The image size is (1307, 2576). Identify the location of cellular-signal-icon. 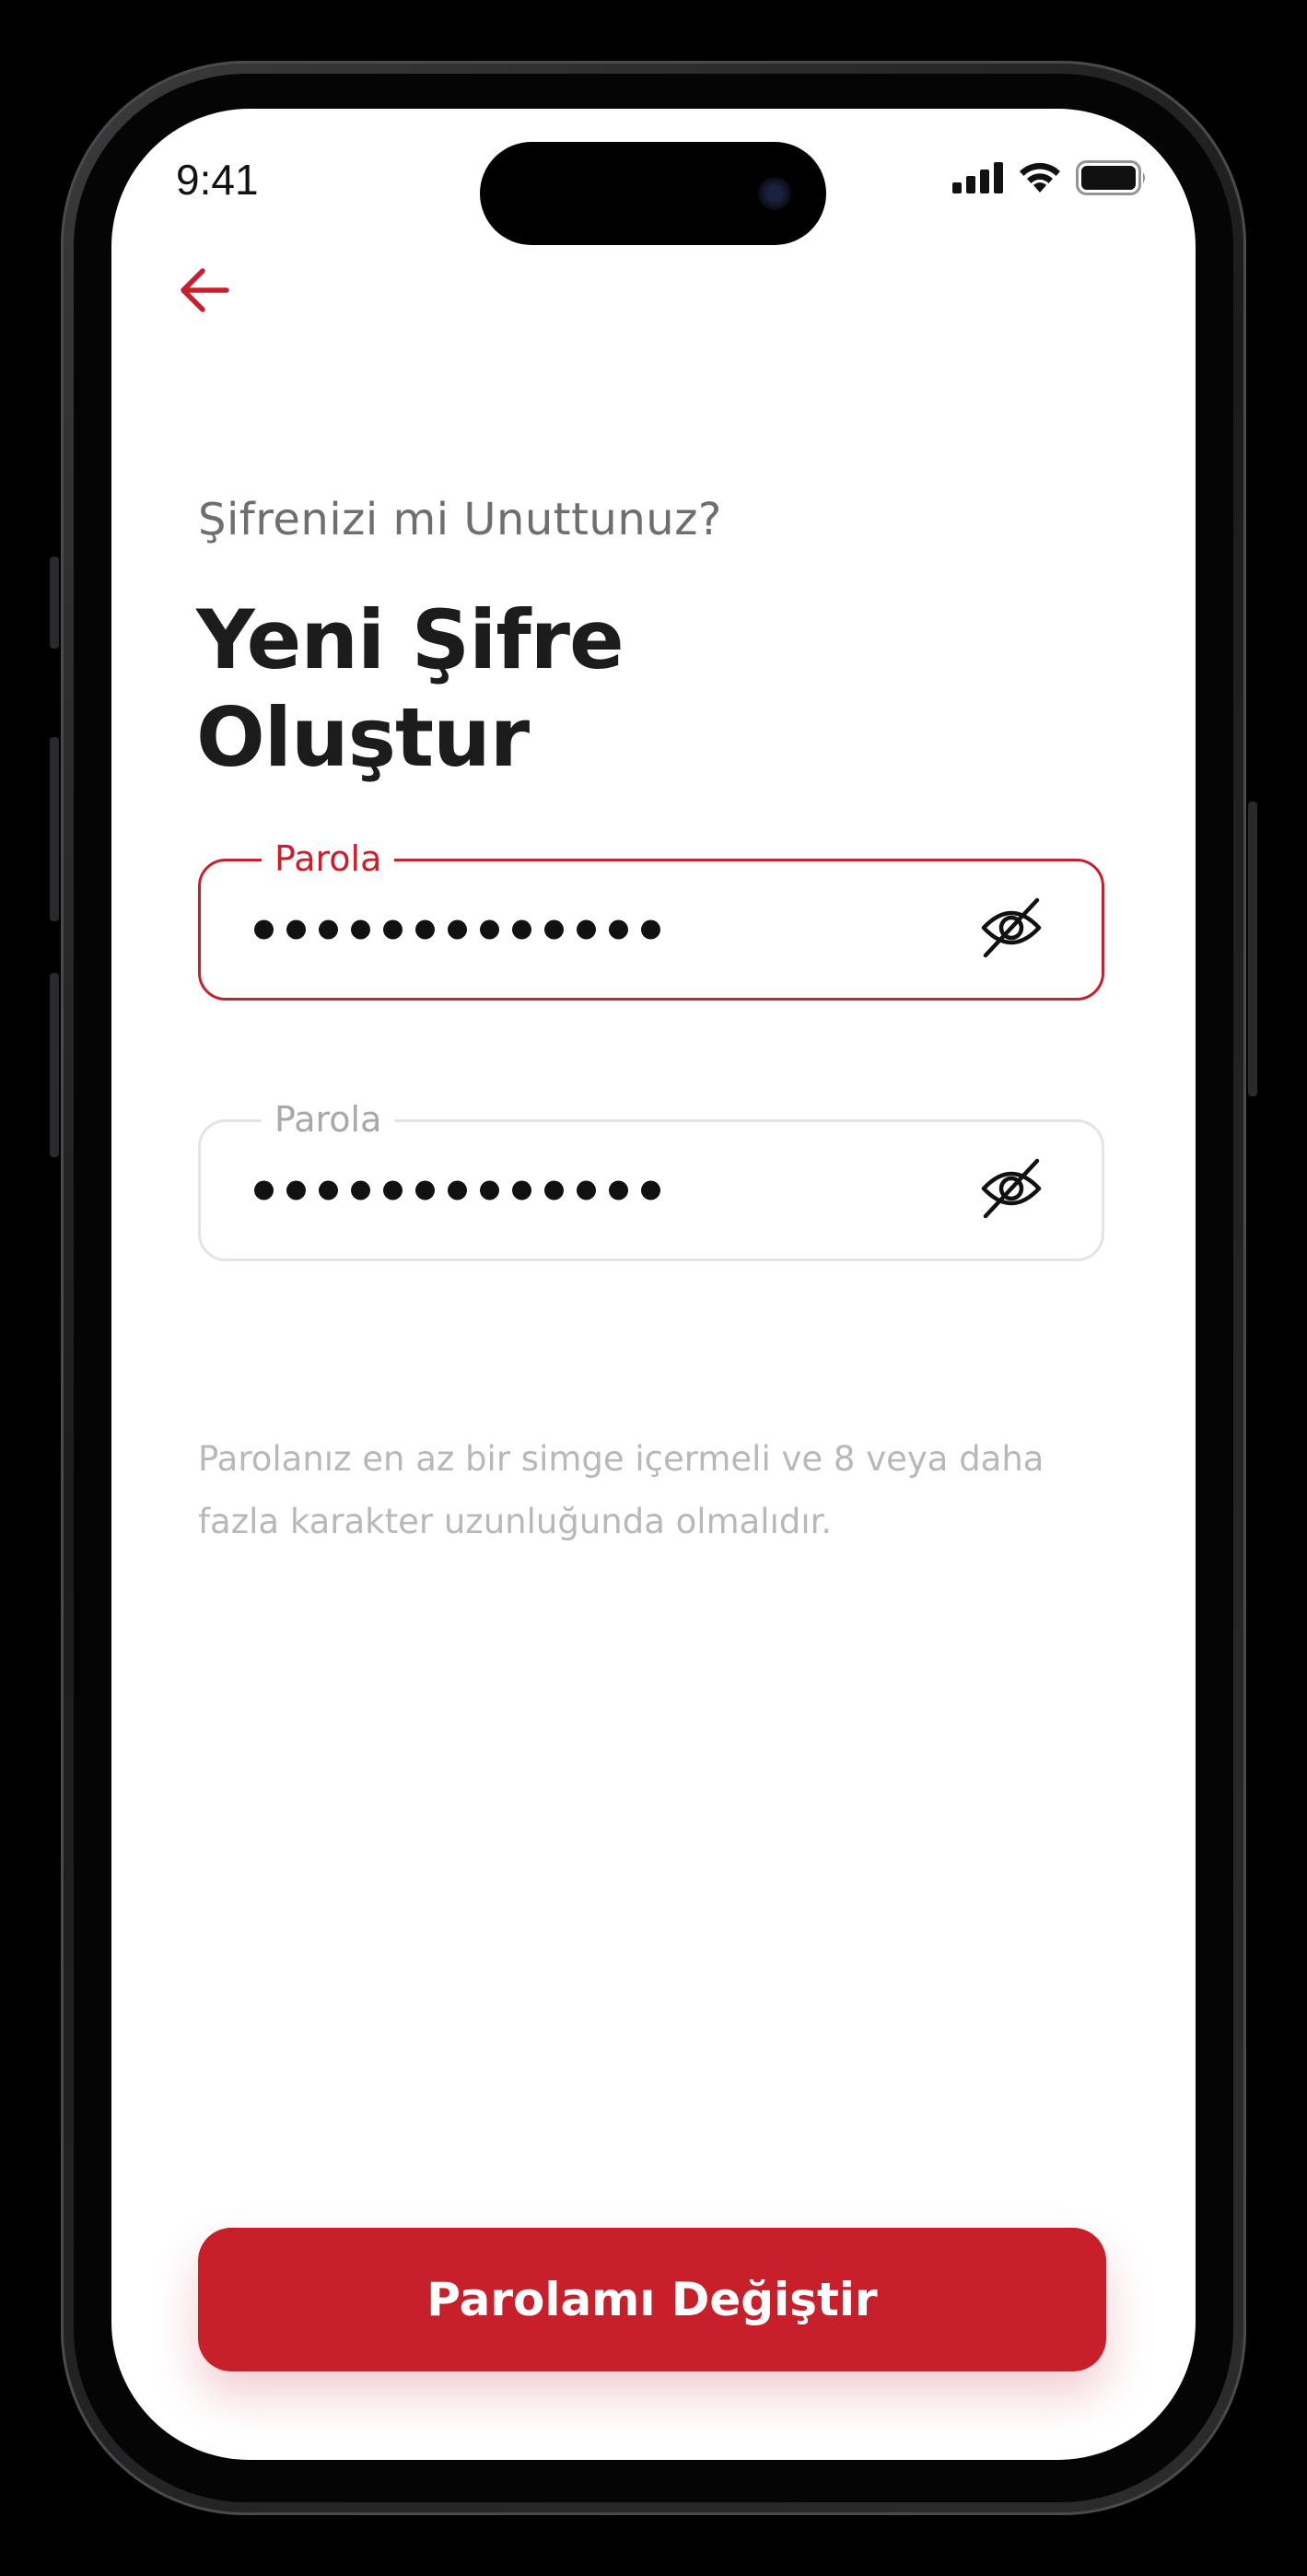
(978, 180).